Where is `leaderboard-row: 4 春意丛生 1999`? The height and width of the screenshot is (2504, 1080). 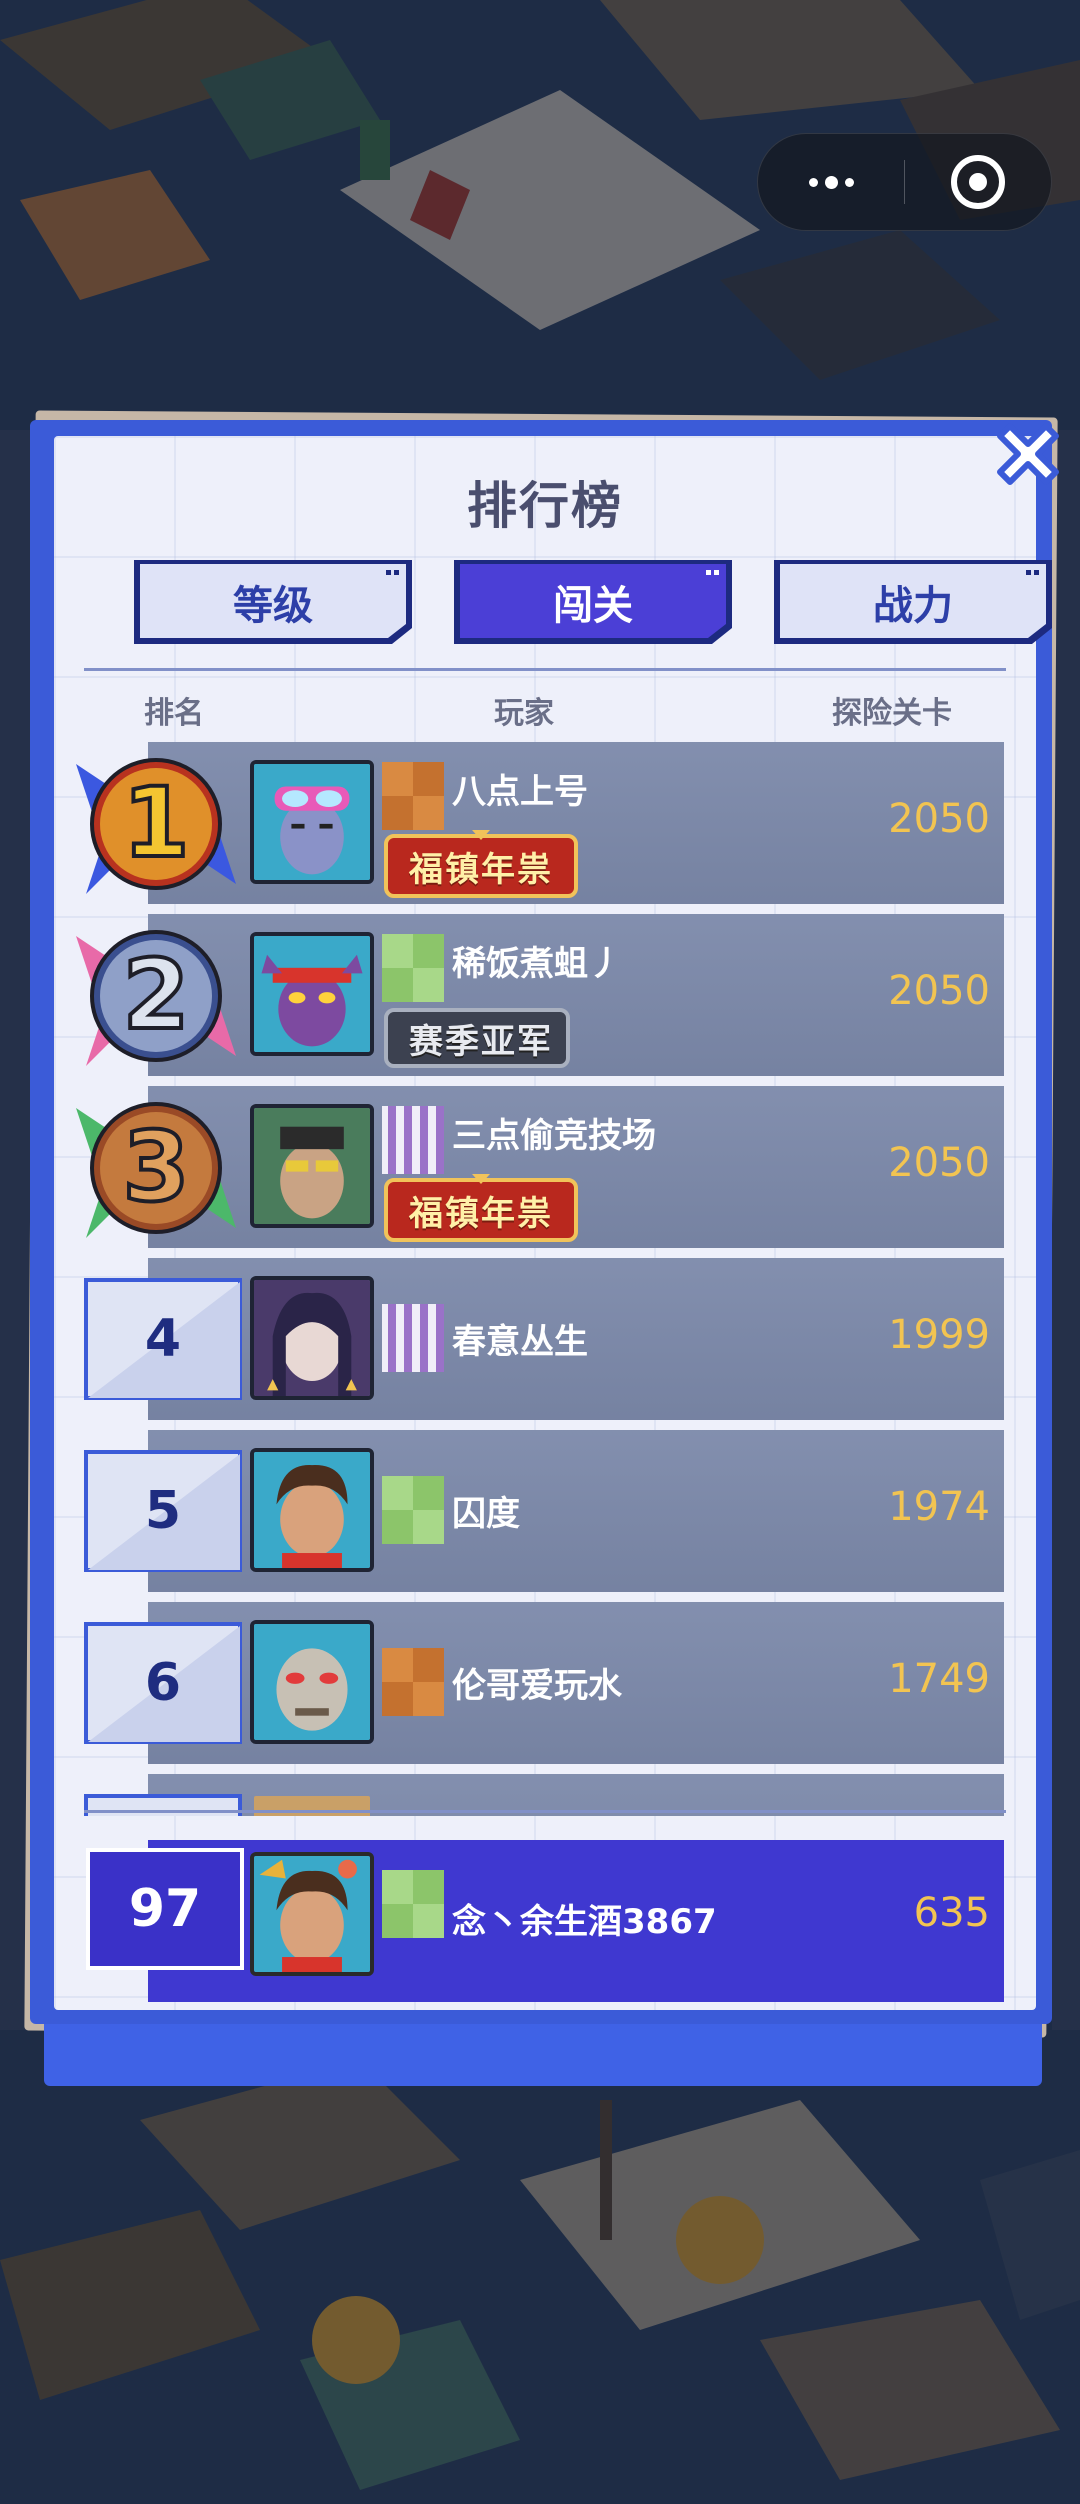
leaderboard-row: 4 春意丛生 1999 is located at coordinates (545, 1339).